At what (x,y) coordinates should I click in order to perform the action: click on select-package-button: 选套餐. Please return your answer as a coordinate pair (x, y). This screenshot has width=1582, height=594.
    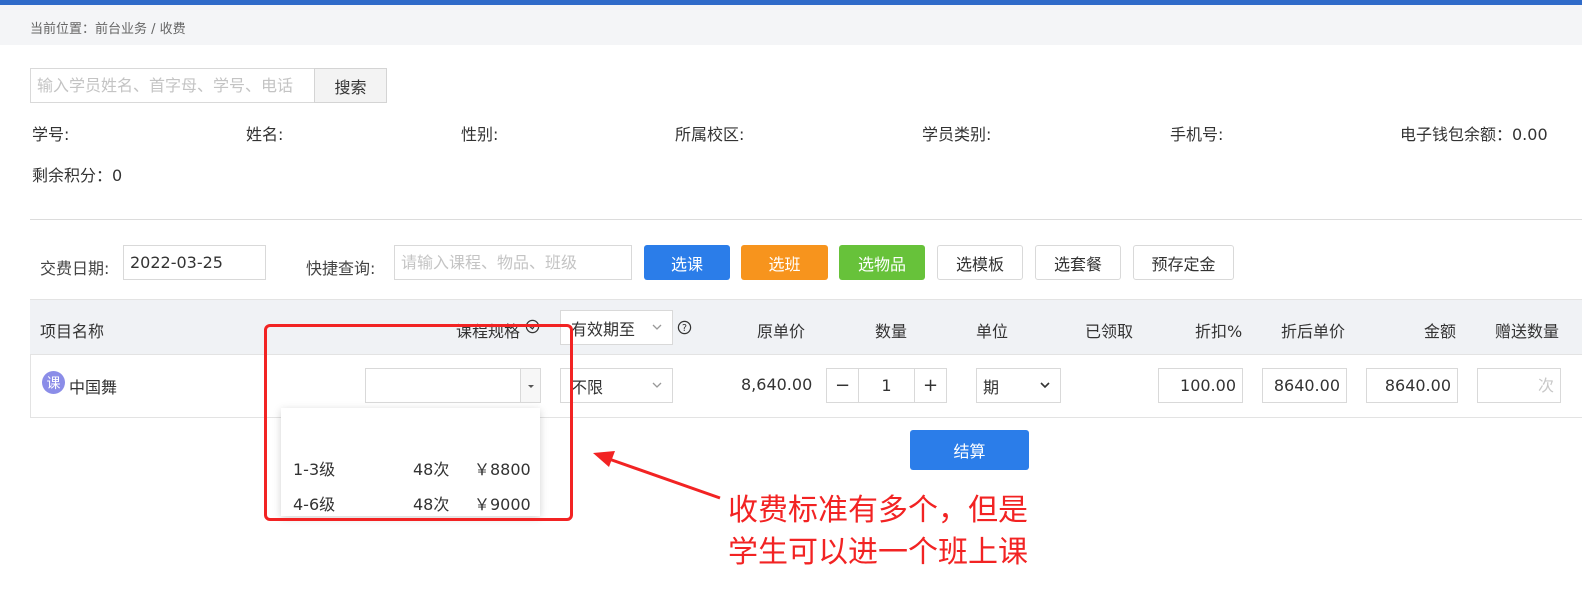
    Looking at the image, I should click on (1078, 262).